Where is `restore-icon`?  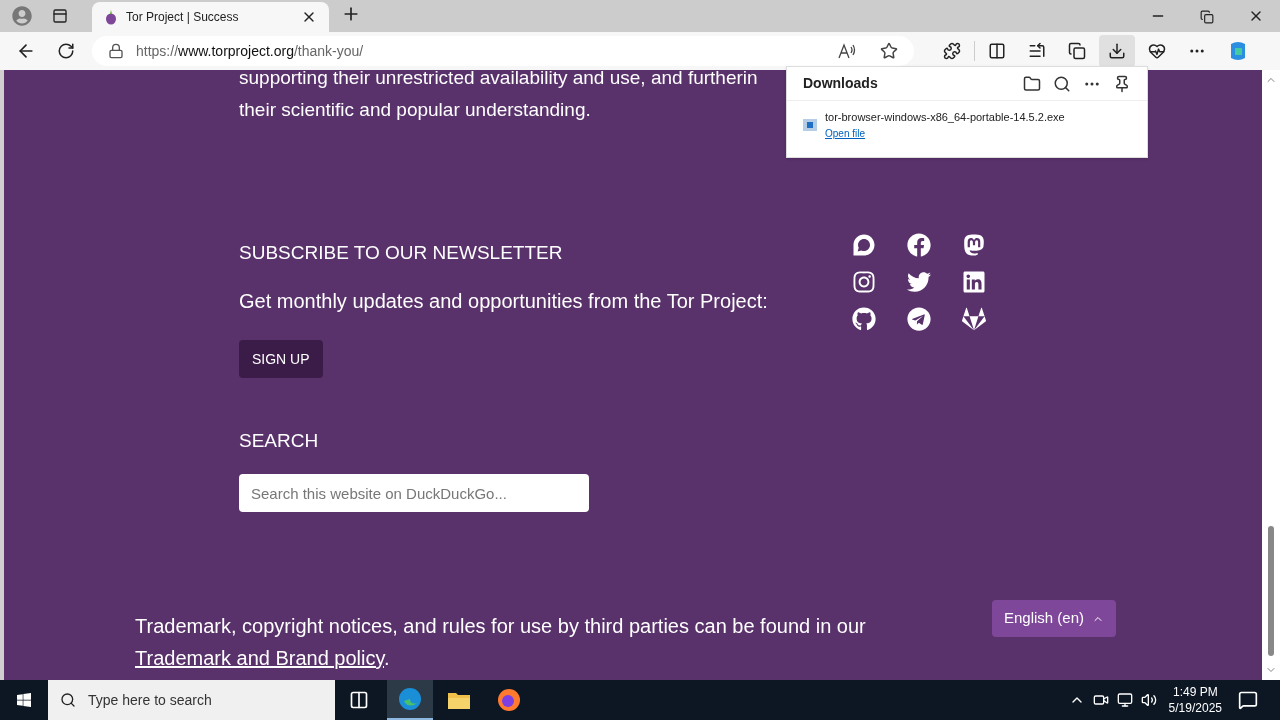
restore-icon is located at coordinates (1207, 17).